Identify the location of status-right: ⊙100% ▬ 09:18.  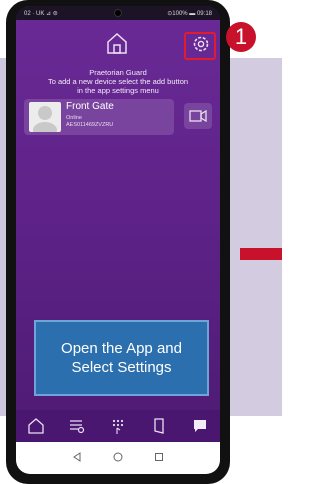
(189, 13).